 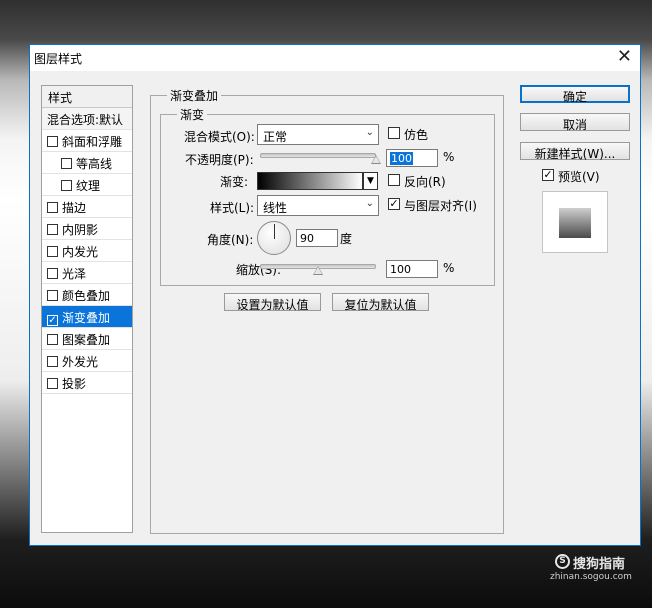 What do you see at coordinates (376, 159) in the screenshot?
I see `opacity-slider-thumb` at bounding box center [376, 159].